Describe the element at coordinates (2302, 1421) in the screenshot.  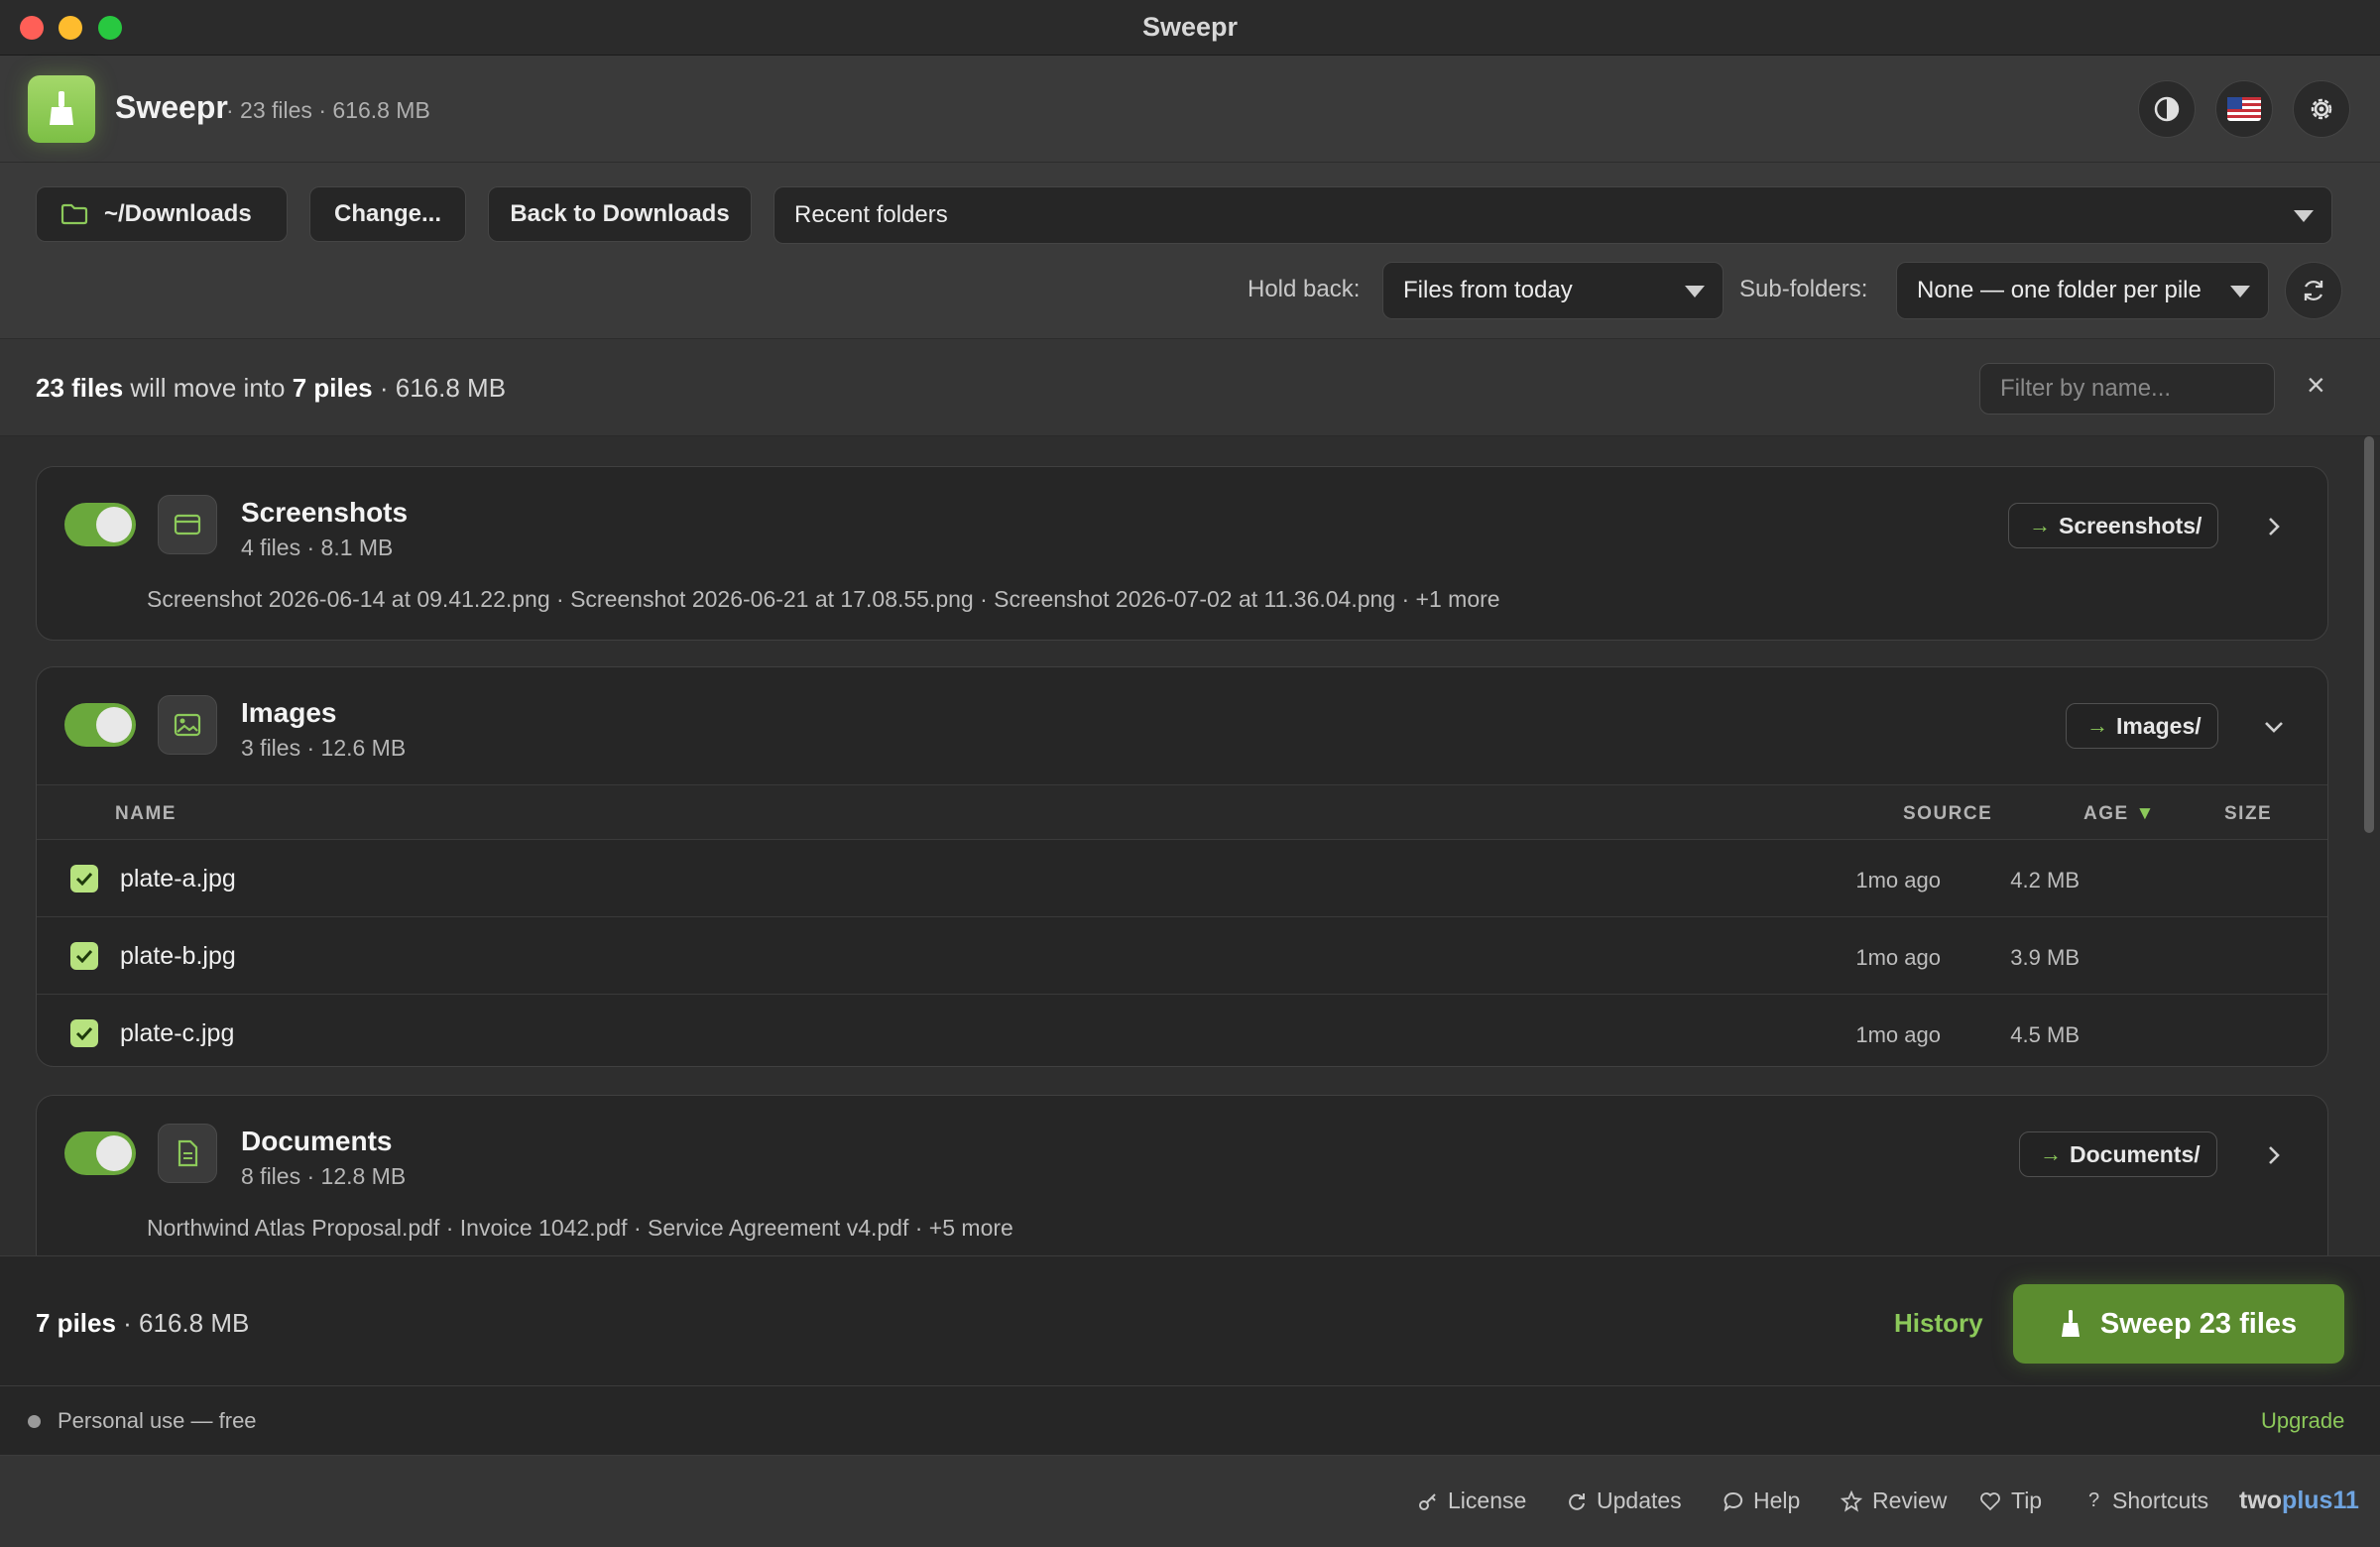
I see `upgrade-link: Upgrade` at that location.